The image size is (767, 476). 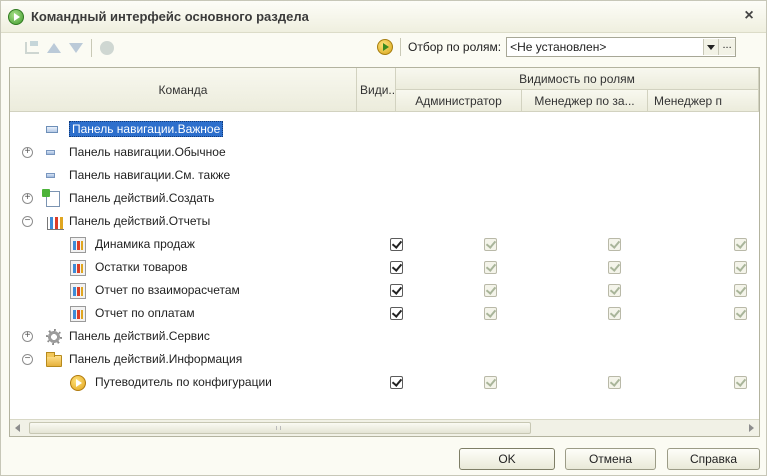 I want to click on app-icon, so click(x=16, y=16).